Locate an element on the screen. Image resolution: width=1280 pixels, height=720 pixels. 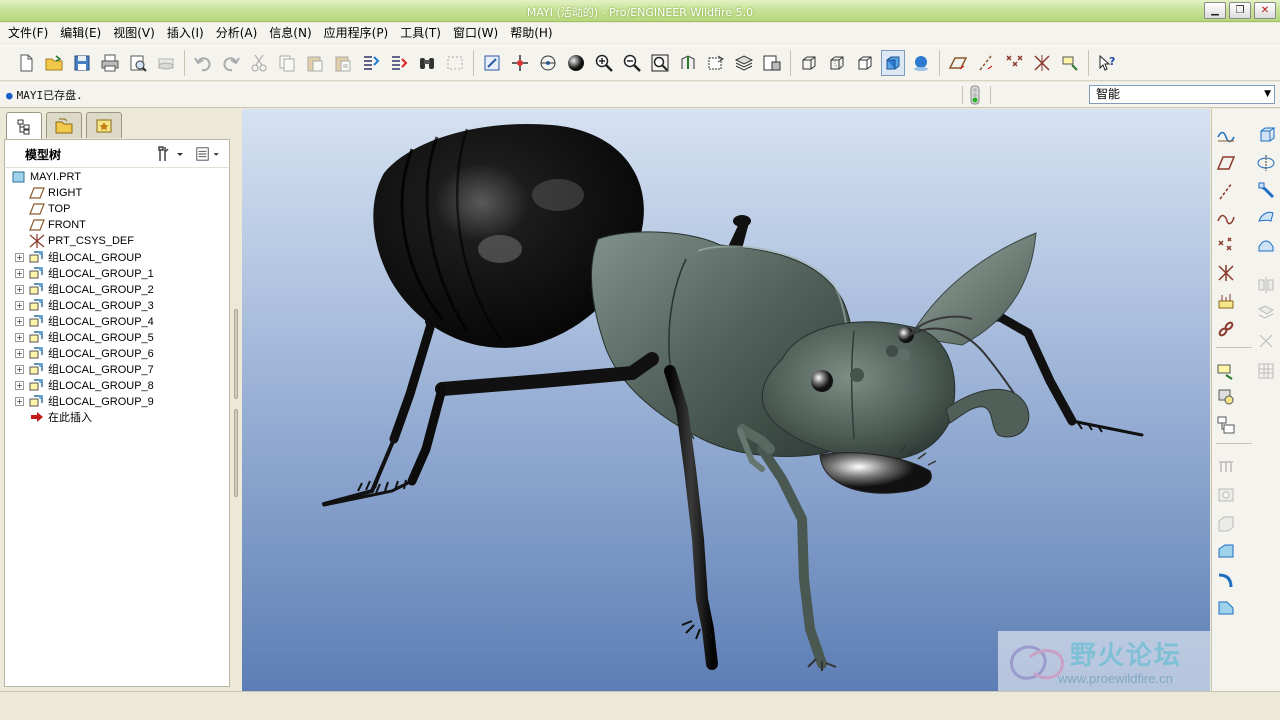
regen-status-light-icon is located at coordinates (975, 95).